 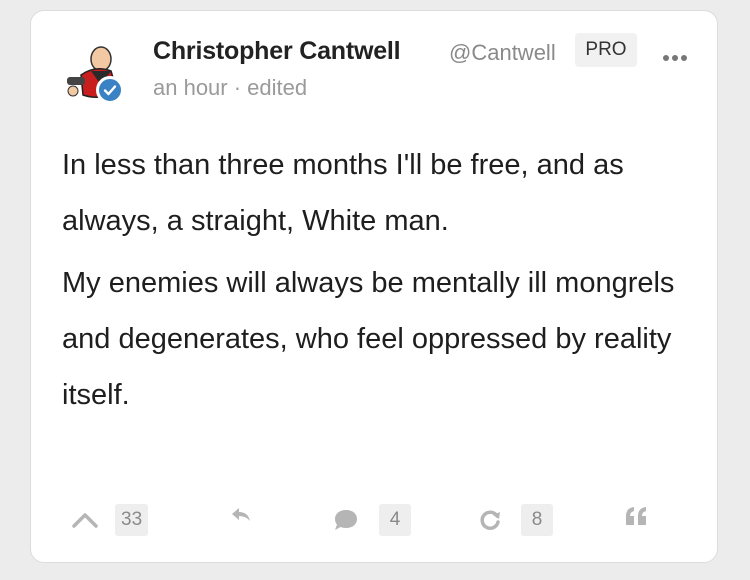 What do you see at coordinates (85, 520) in the screenshot?
I see `upvote-icon` at bounding box center [85, 520].